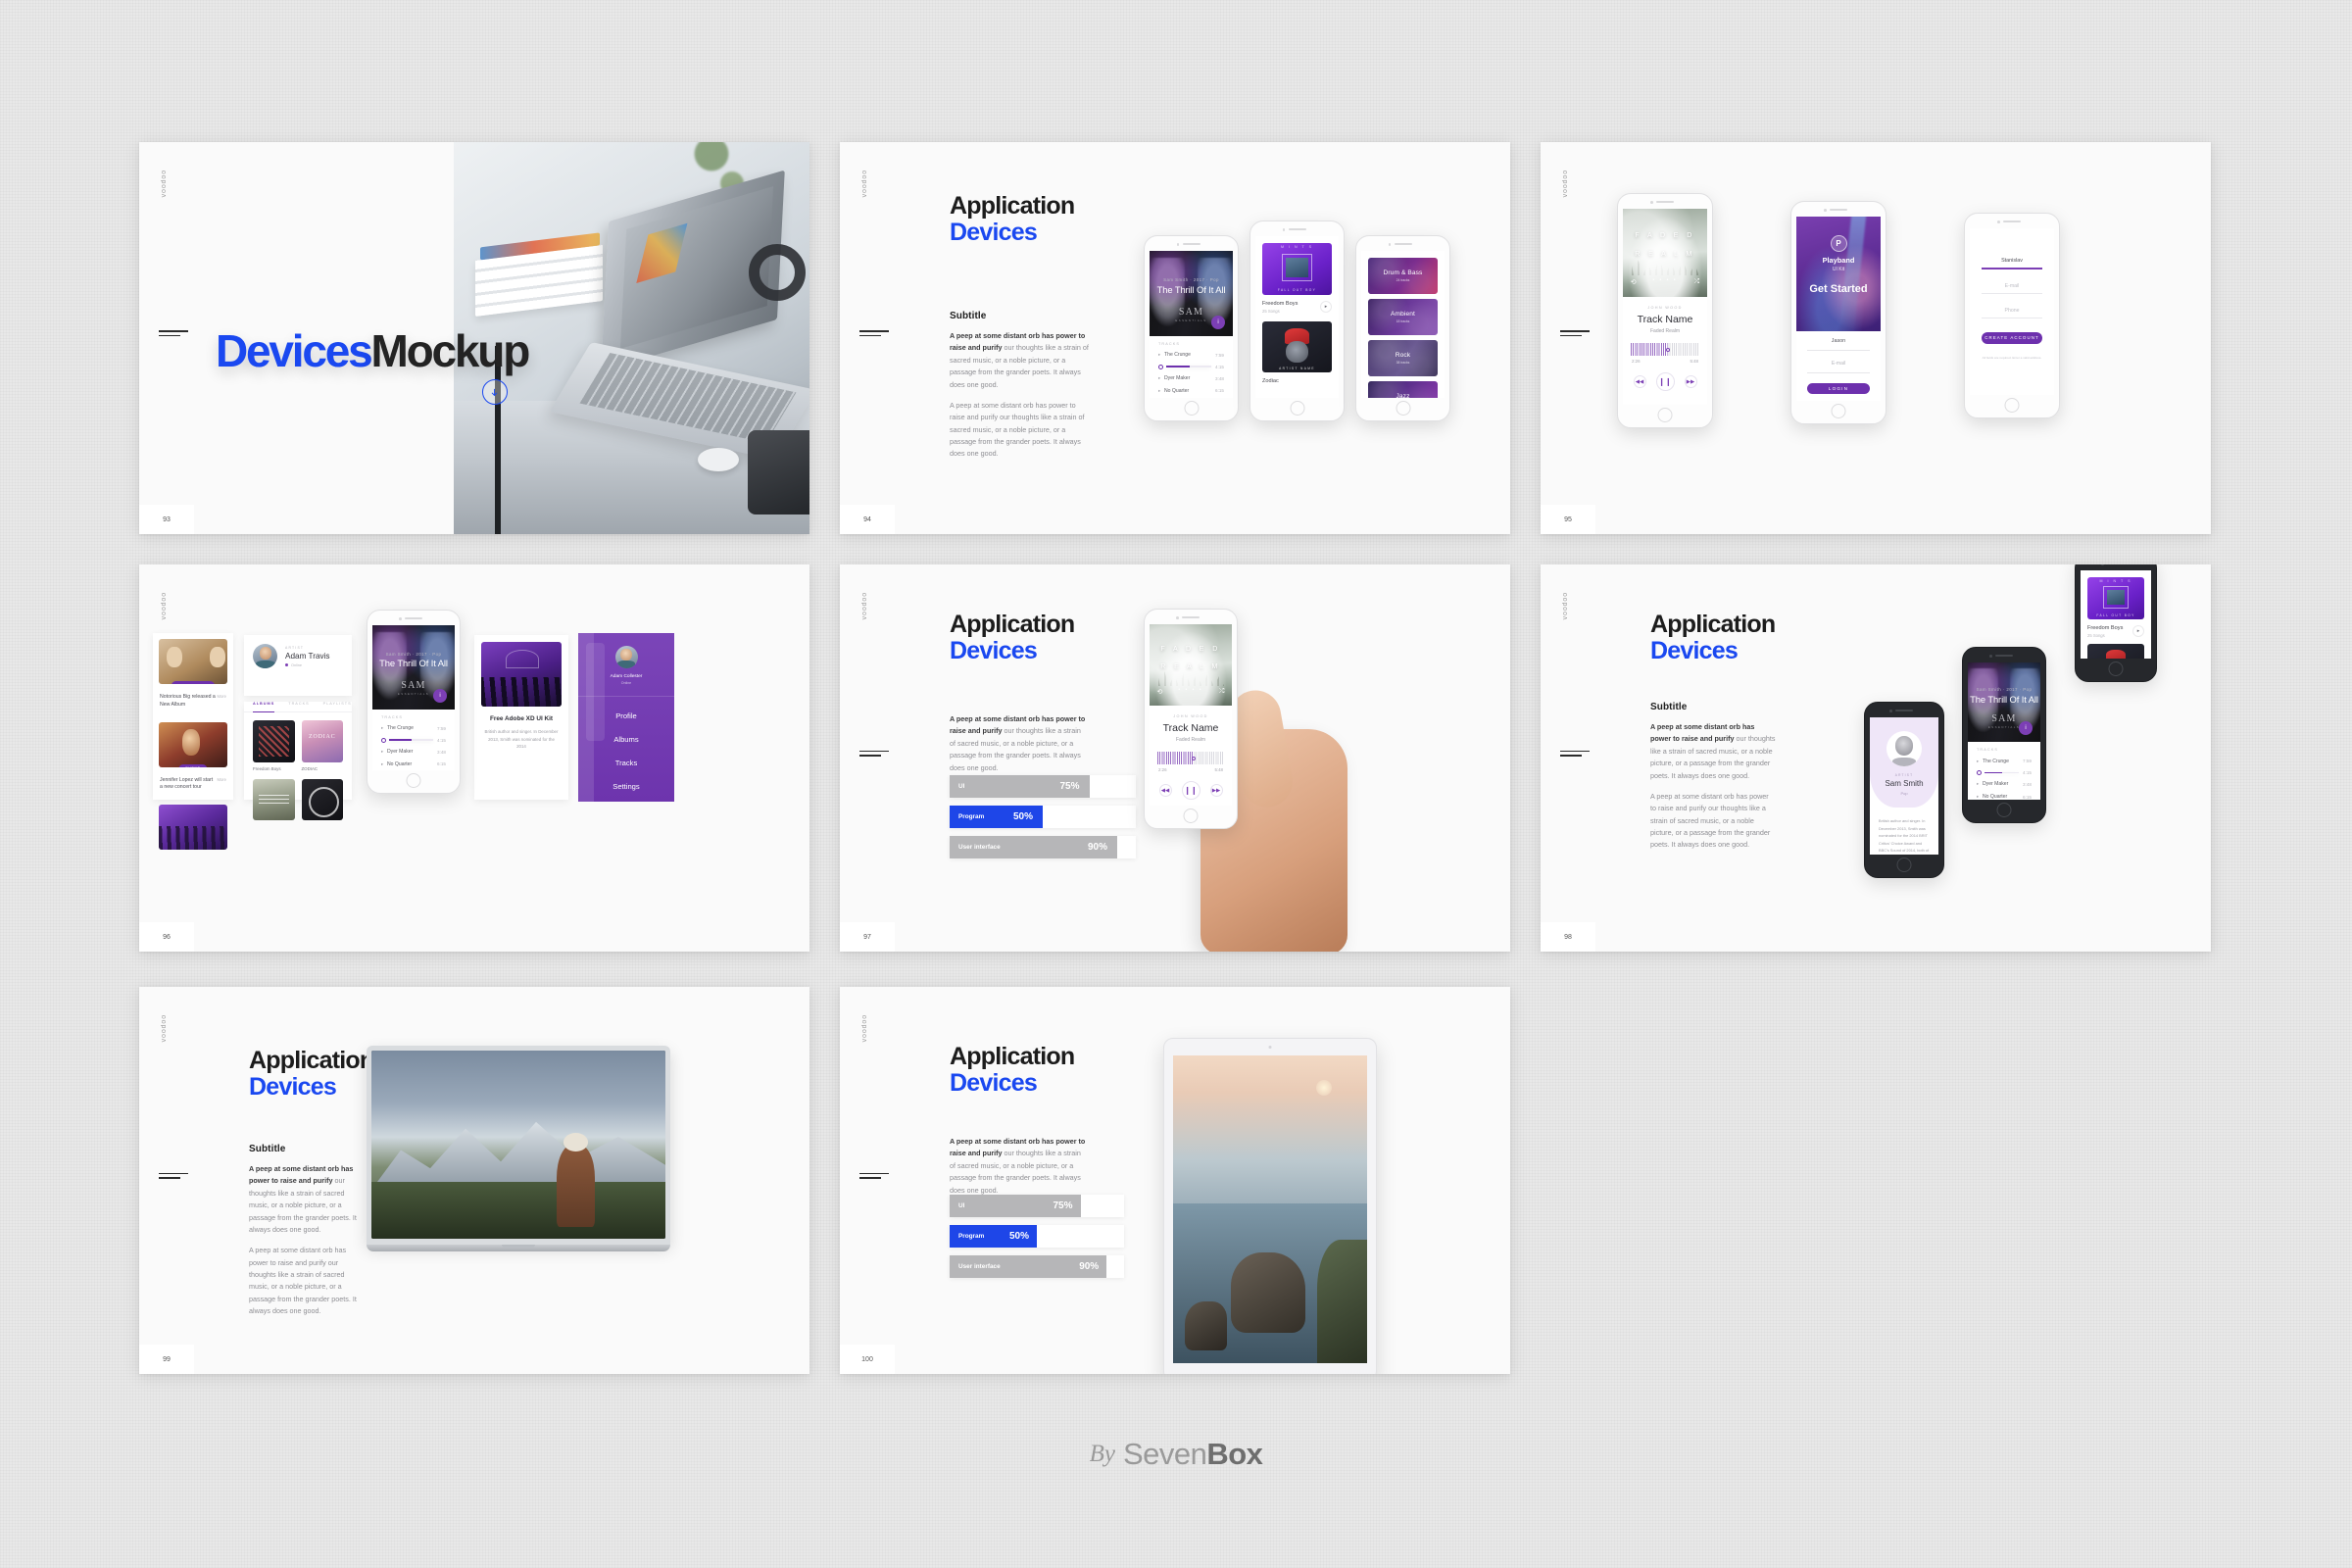 This screenshot has width=2352, height=1568. What do you see at coordinates (494, 392) in the screenshot?
I see `arrow-down-icon` at bounding box center [494, 392].